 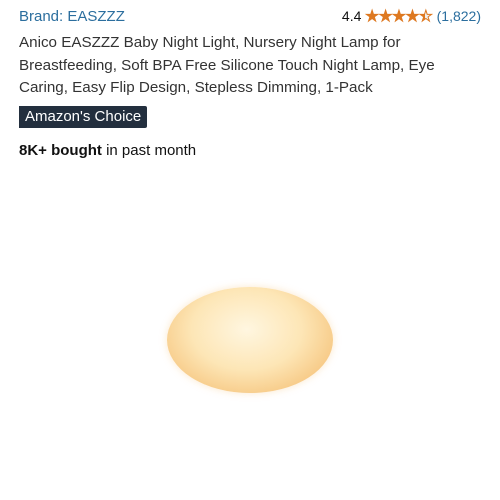 I want to click on purchase-count-bold: 8K+ bought, so click(x=60, y=150).